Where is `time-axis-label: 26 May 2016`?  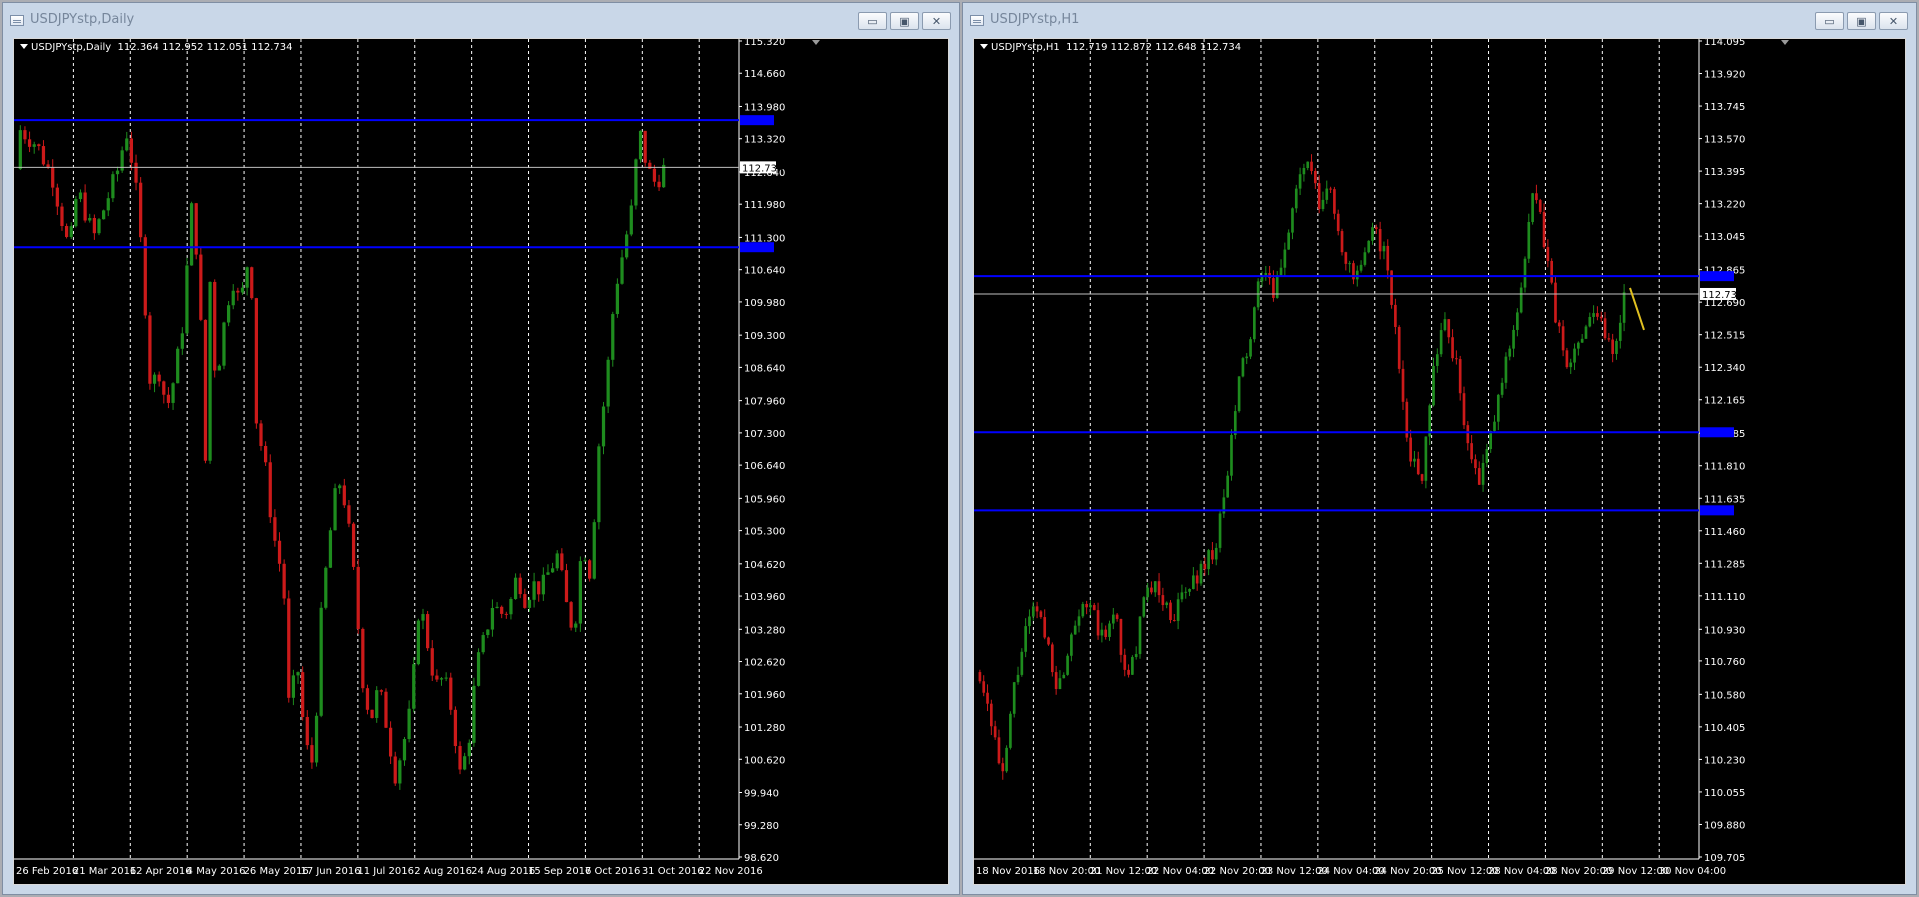 time-axis-label: 26 May 2016 is located at coordinates (276, 871).